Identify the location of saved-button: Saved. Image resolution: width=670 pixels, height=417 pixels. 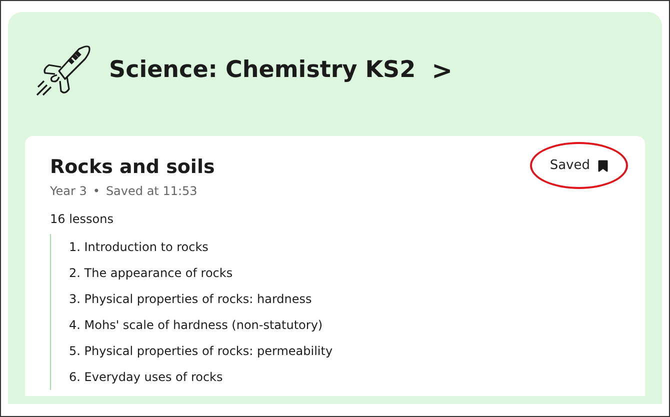
(579, 165).